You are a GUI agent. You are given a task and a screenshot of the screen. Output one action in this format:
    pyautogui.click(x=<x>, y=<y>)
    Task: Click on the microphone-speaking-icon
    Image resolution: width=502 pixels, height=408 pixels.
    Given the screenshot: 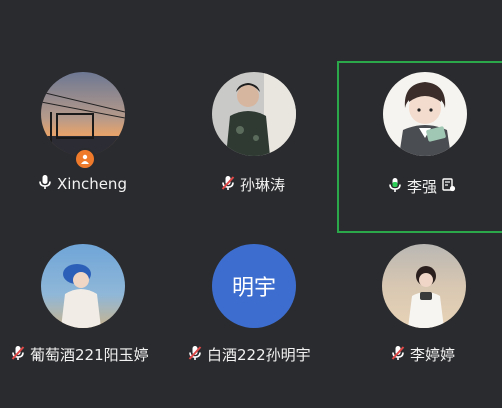 What is the action you would take?
    pyautogui.click(x=395, y=187)
    